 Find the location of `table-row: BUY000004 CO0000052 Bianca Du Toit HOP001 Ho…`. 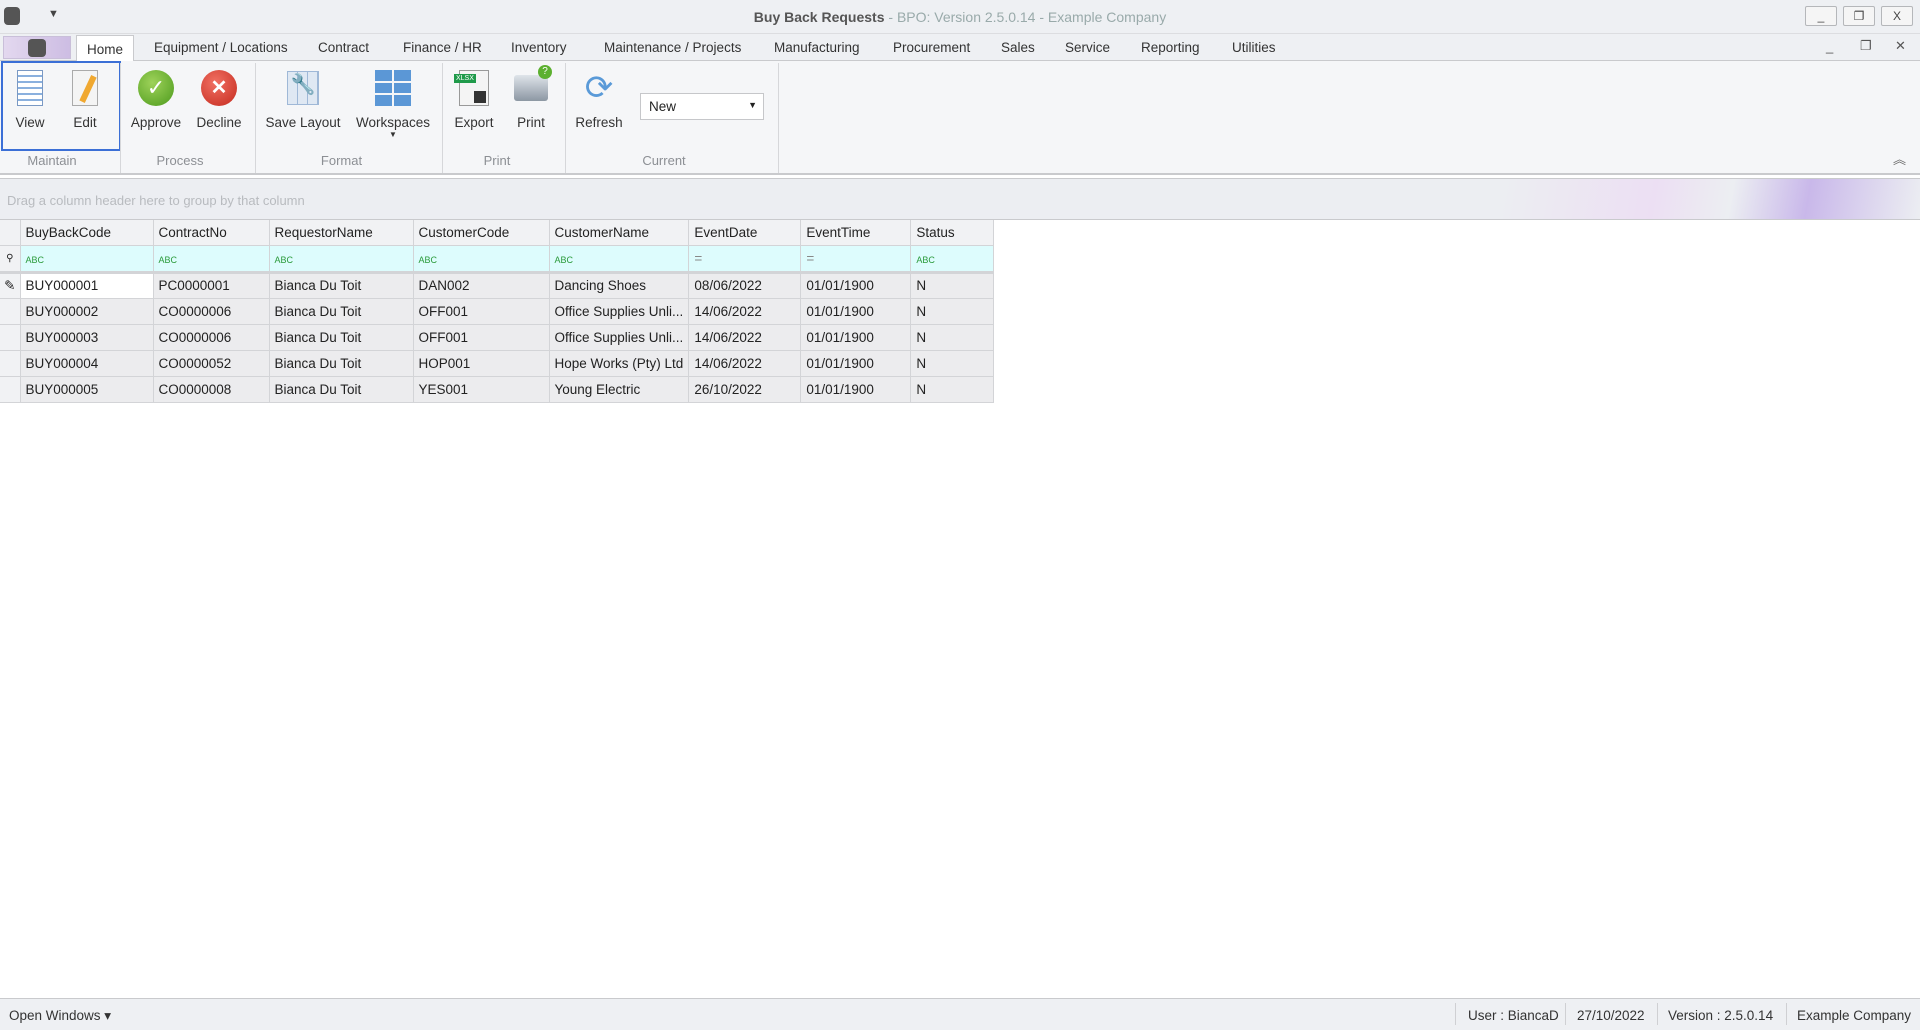

table-row: BUY000004 CO0000052 Bianca Du Toit HOP001 Ho… is located at coordinates (497, 363).